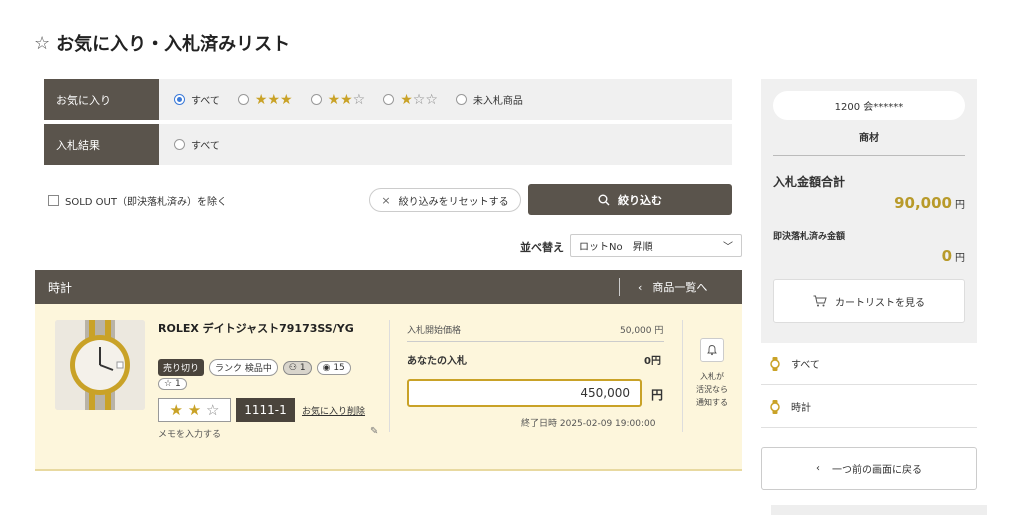 Image resolution: width=1024 pixels, height=515 pixels. What do you see at coordinates (656, 245) in the screenshot?
I see `sort-select: ロットNo 昇順 ﹀` at bounding box center [656, 245].